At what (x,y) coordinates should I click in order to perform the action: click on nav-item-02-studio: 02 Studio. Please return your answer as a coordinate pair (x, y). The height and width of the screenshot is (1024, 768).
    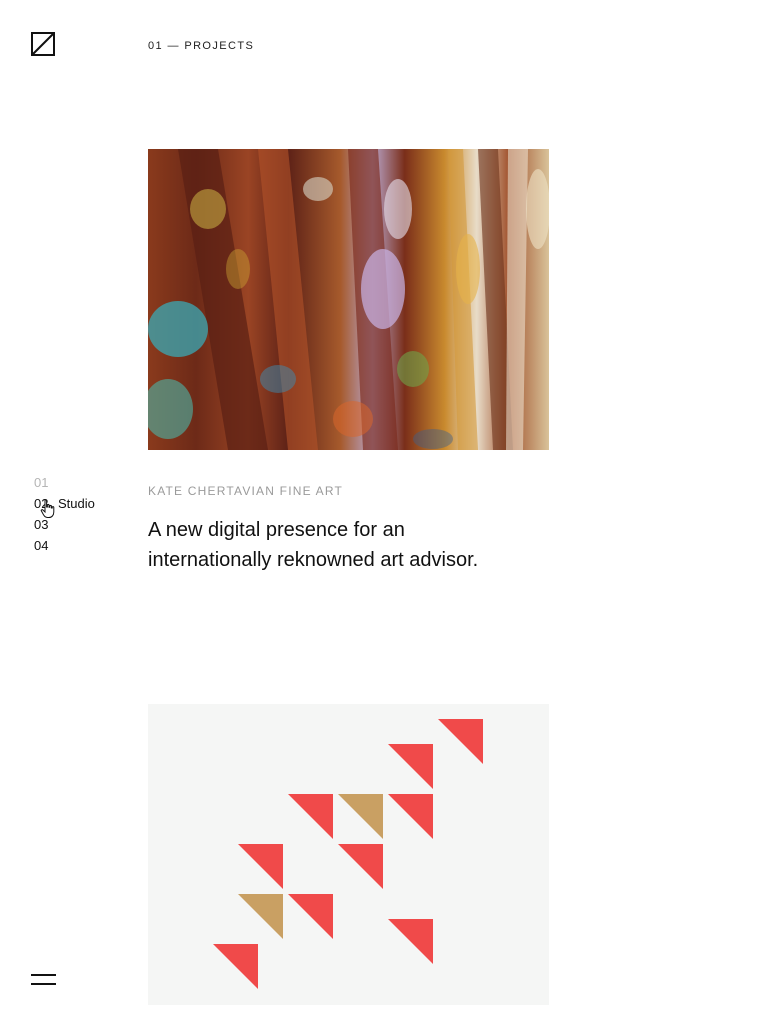
    Looking at the image, I should click on (79, 503).